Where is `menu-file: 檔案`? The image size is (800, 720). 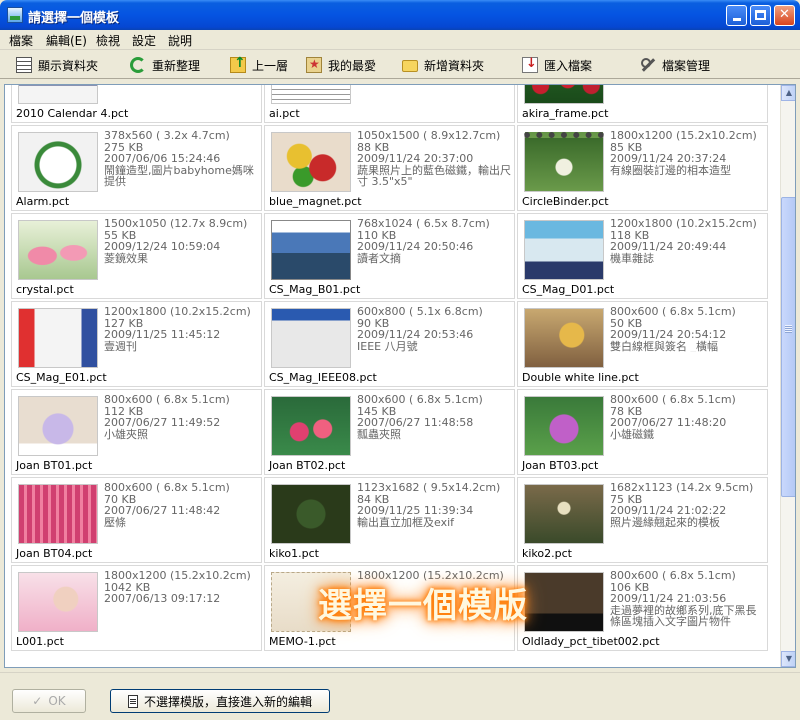
menu-file: 檔案 is located at coordinates (21, 40).